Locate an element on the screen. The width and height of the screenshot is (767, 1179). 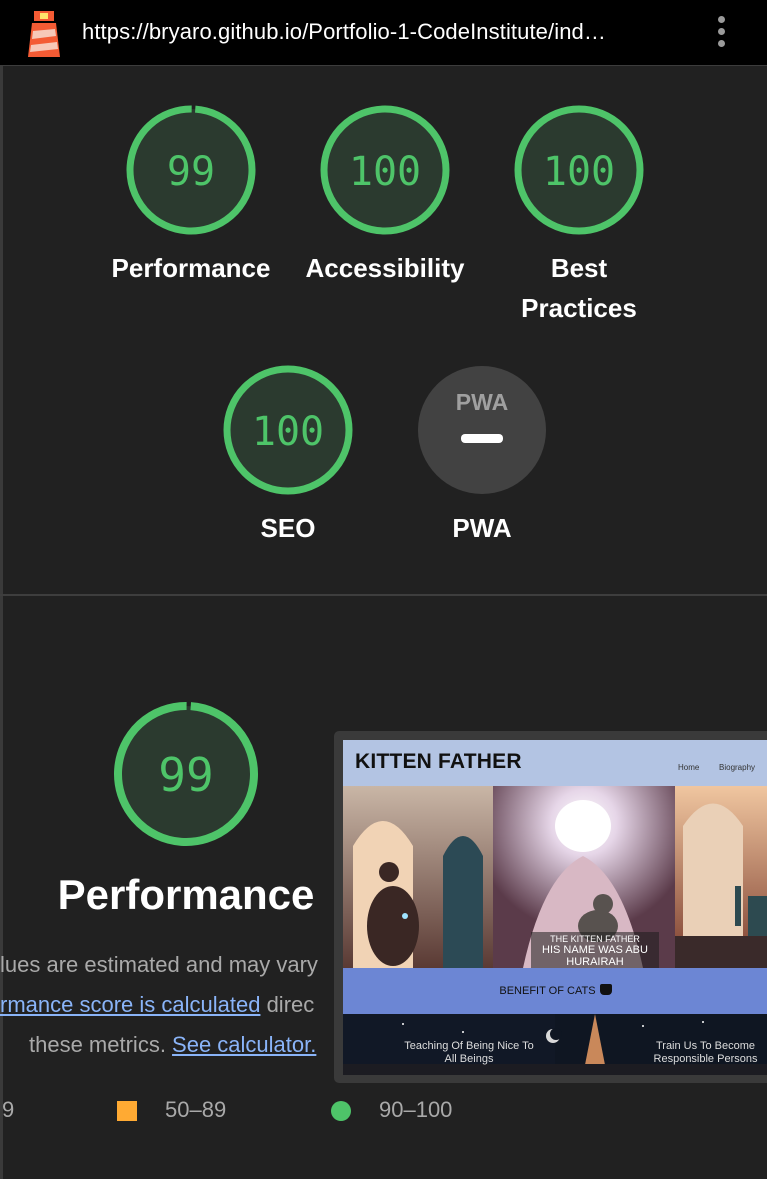
card-left-text: Teaching Of Being Nice To All Beings is located at coordinates (469, 1052).